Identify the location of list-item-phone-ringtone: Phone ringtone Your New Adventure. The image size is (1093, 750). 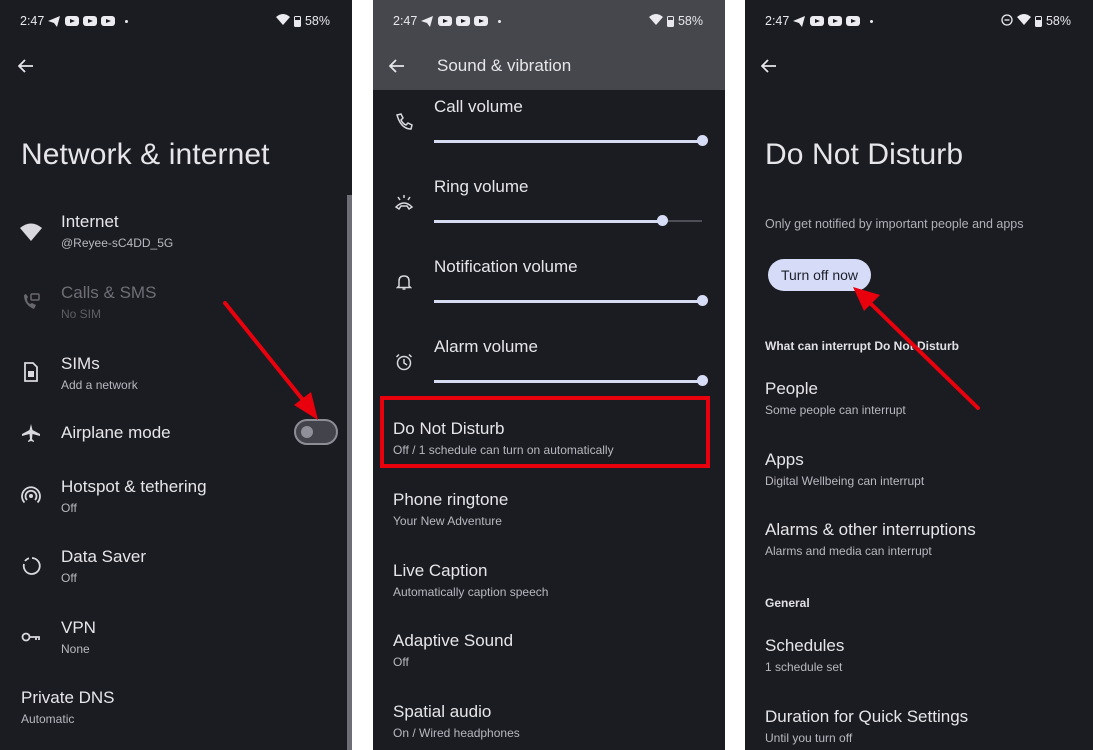
(549, 513).